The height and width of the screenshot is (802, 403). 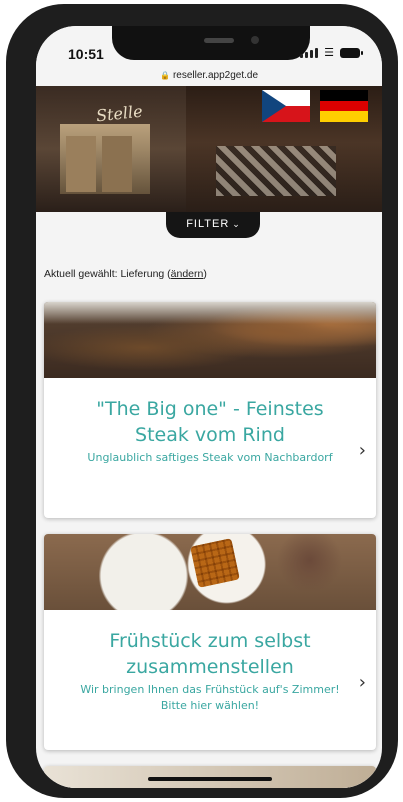 I want to click on delivery-mode-suffix: ), so click(x=205, y=274).